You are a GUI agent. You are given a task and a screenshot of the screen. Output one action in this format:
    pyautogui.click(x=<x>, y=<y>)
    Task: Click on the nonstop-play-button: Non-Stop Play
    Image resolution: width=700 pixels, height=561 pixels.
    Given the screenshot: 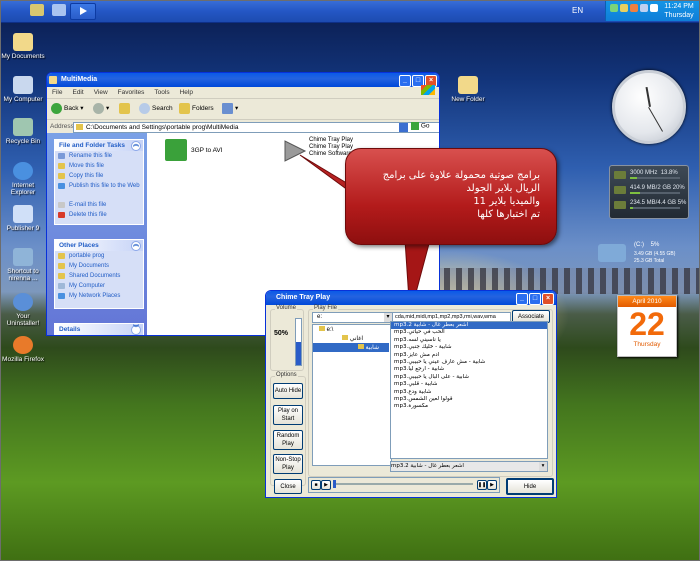 What is the action you would take?
    pyautogui.click(x=288, y=464)
    